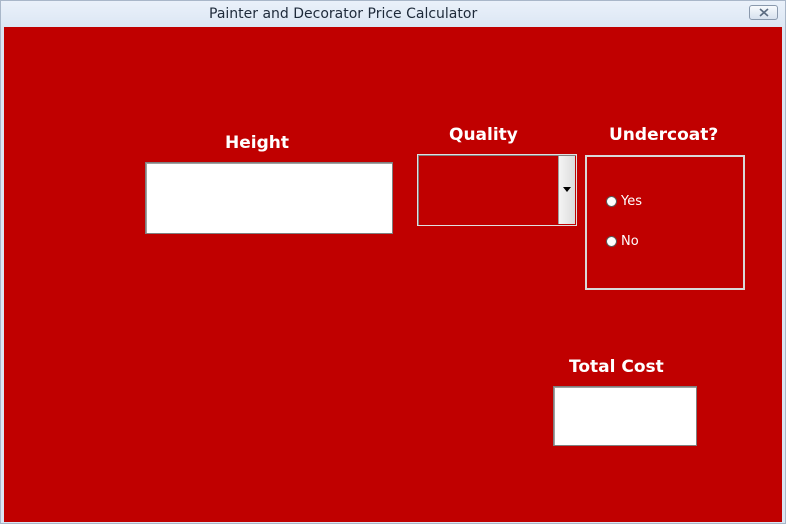 The width and height of the screenshot is (788, 526). What do you see at coordinates (625, 416) in the screenshot?
I see `total-cost-output` at bounding box center [625, 416].